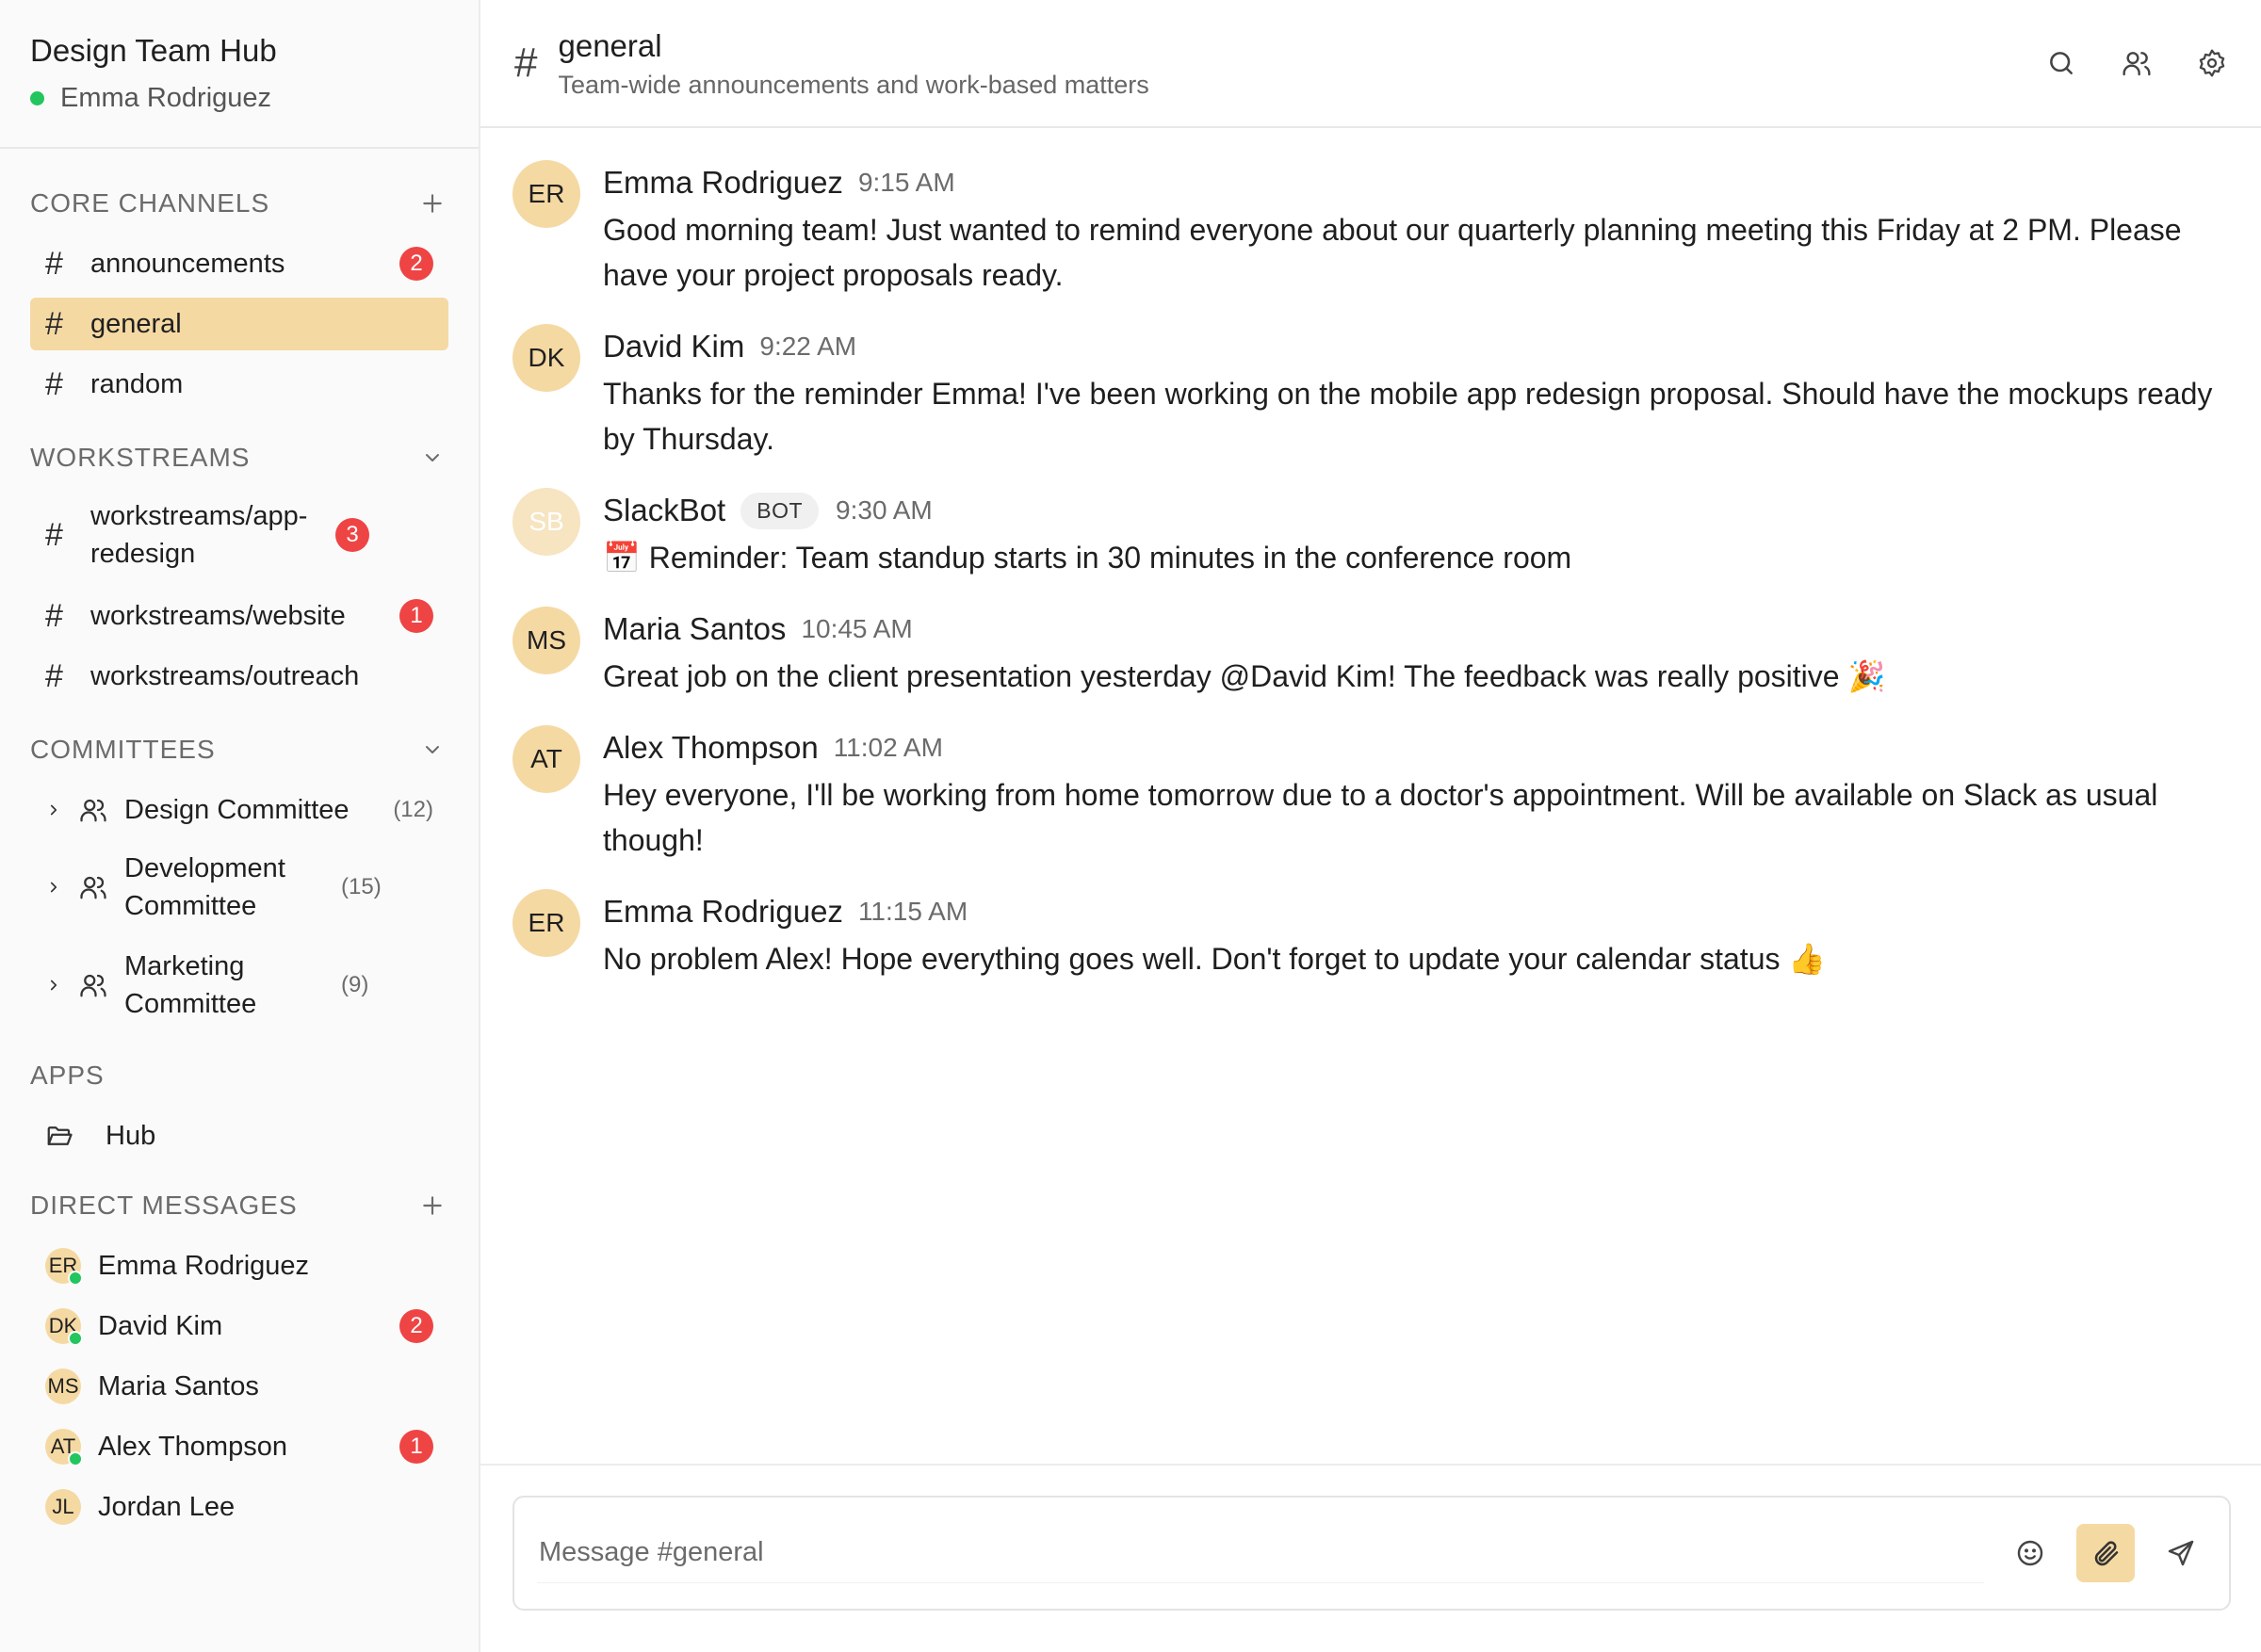 The image size is (2261, 1652). What do you see at coordinates (610, 45) in the screenshot?
I see `channel-name: general` at bounding box center [610, 45].